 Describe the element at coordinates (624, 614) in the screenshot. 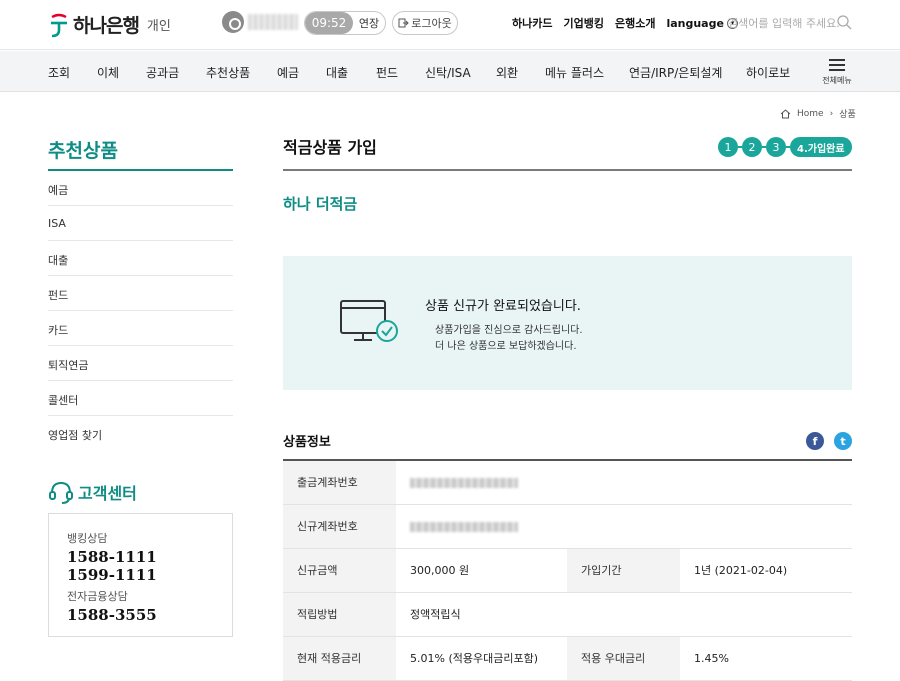

I see `method-value: 정액적립식` at that location.